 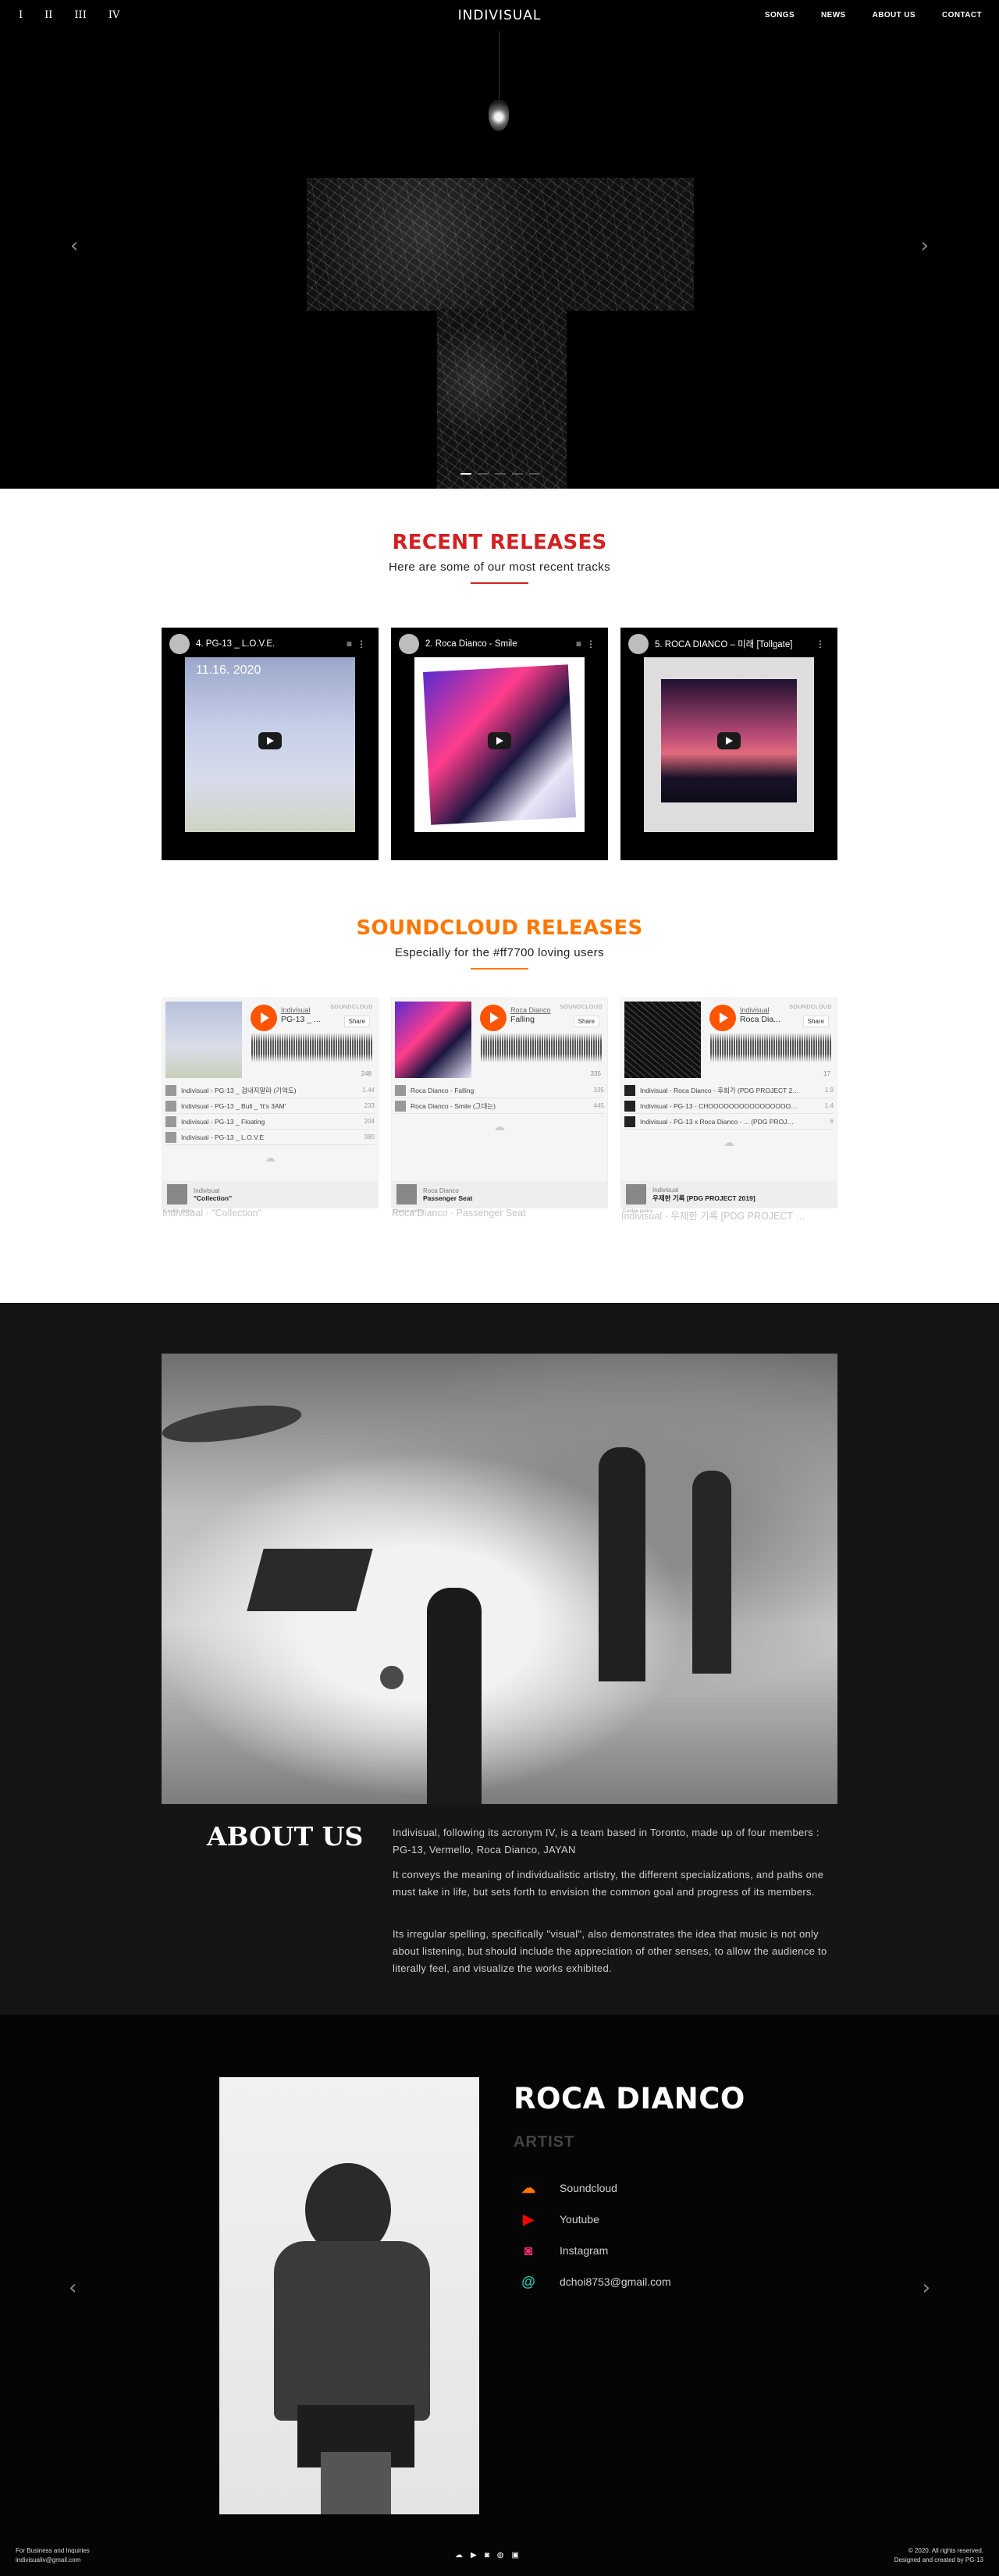 I want to click on youtube-link: ▶ Youtube, so click(x=595, y=2219).